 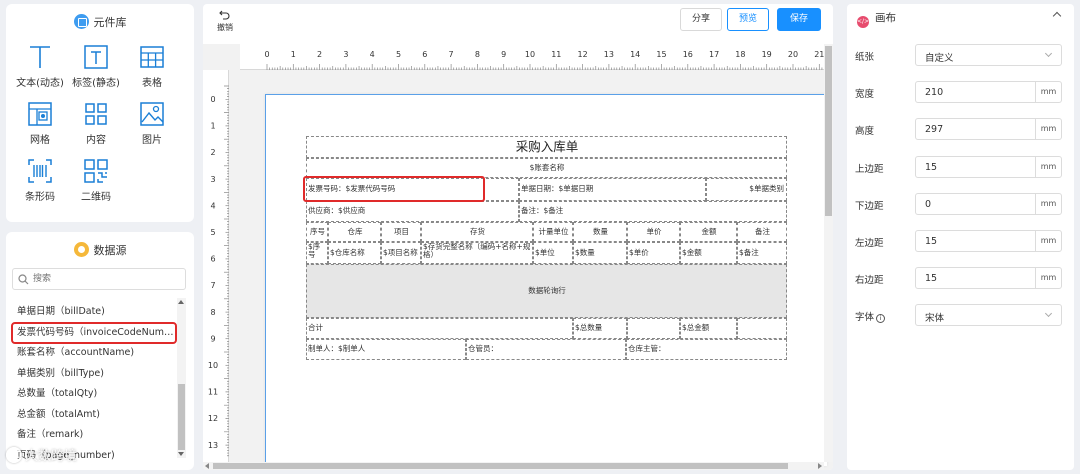 I want to click on component-library-title: 元件库, so click(x=110, y=22).